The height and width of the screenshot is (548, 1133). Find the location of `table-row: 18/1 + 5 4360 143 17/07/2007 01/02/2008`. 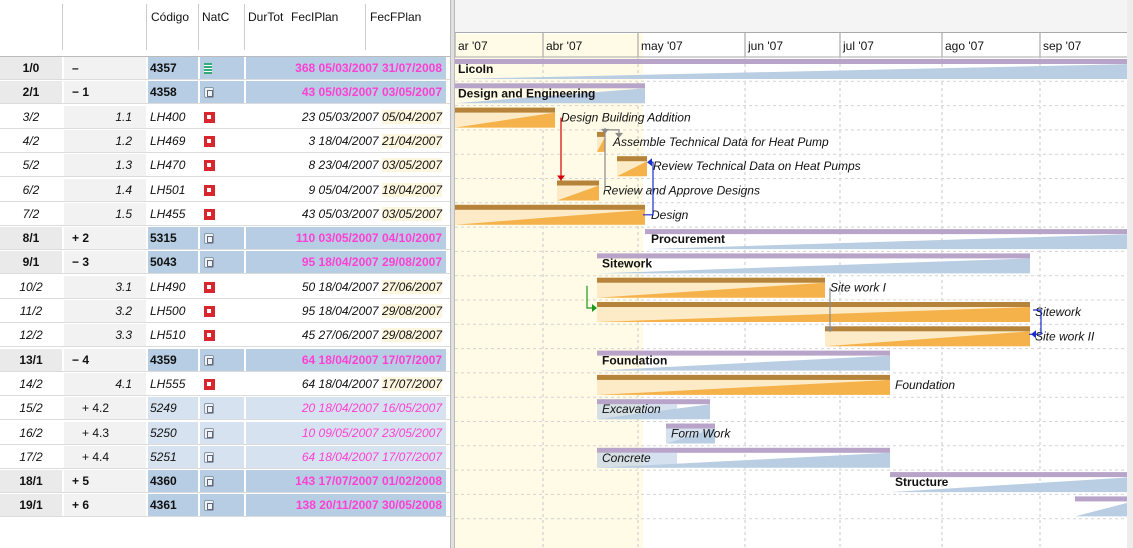

table-row: 18/1 + 5 4360 143 17/07/2007 01/02/2008 is located at coordinates (225, 482).